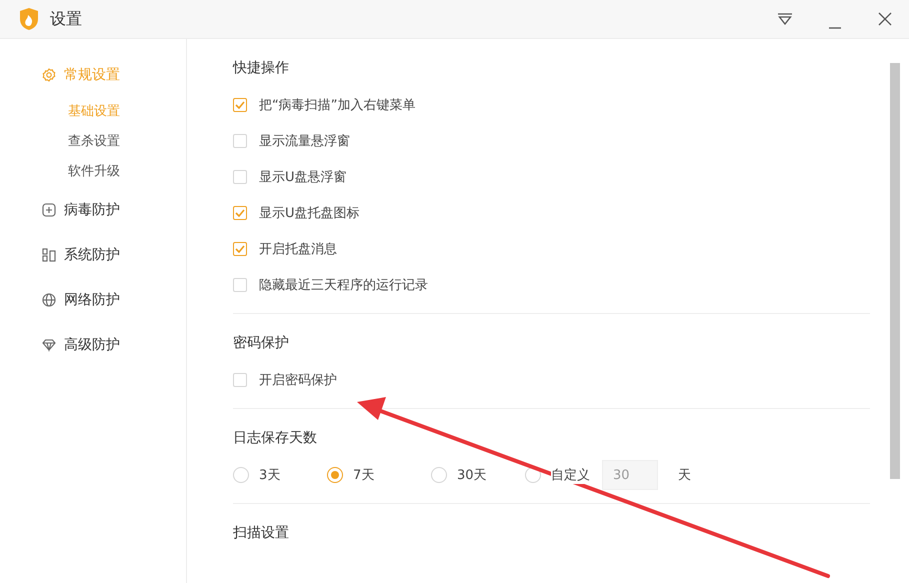 This screenshot has height=583, width=909. I want to click on minimize-icon, so click(835, 28).